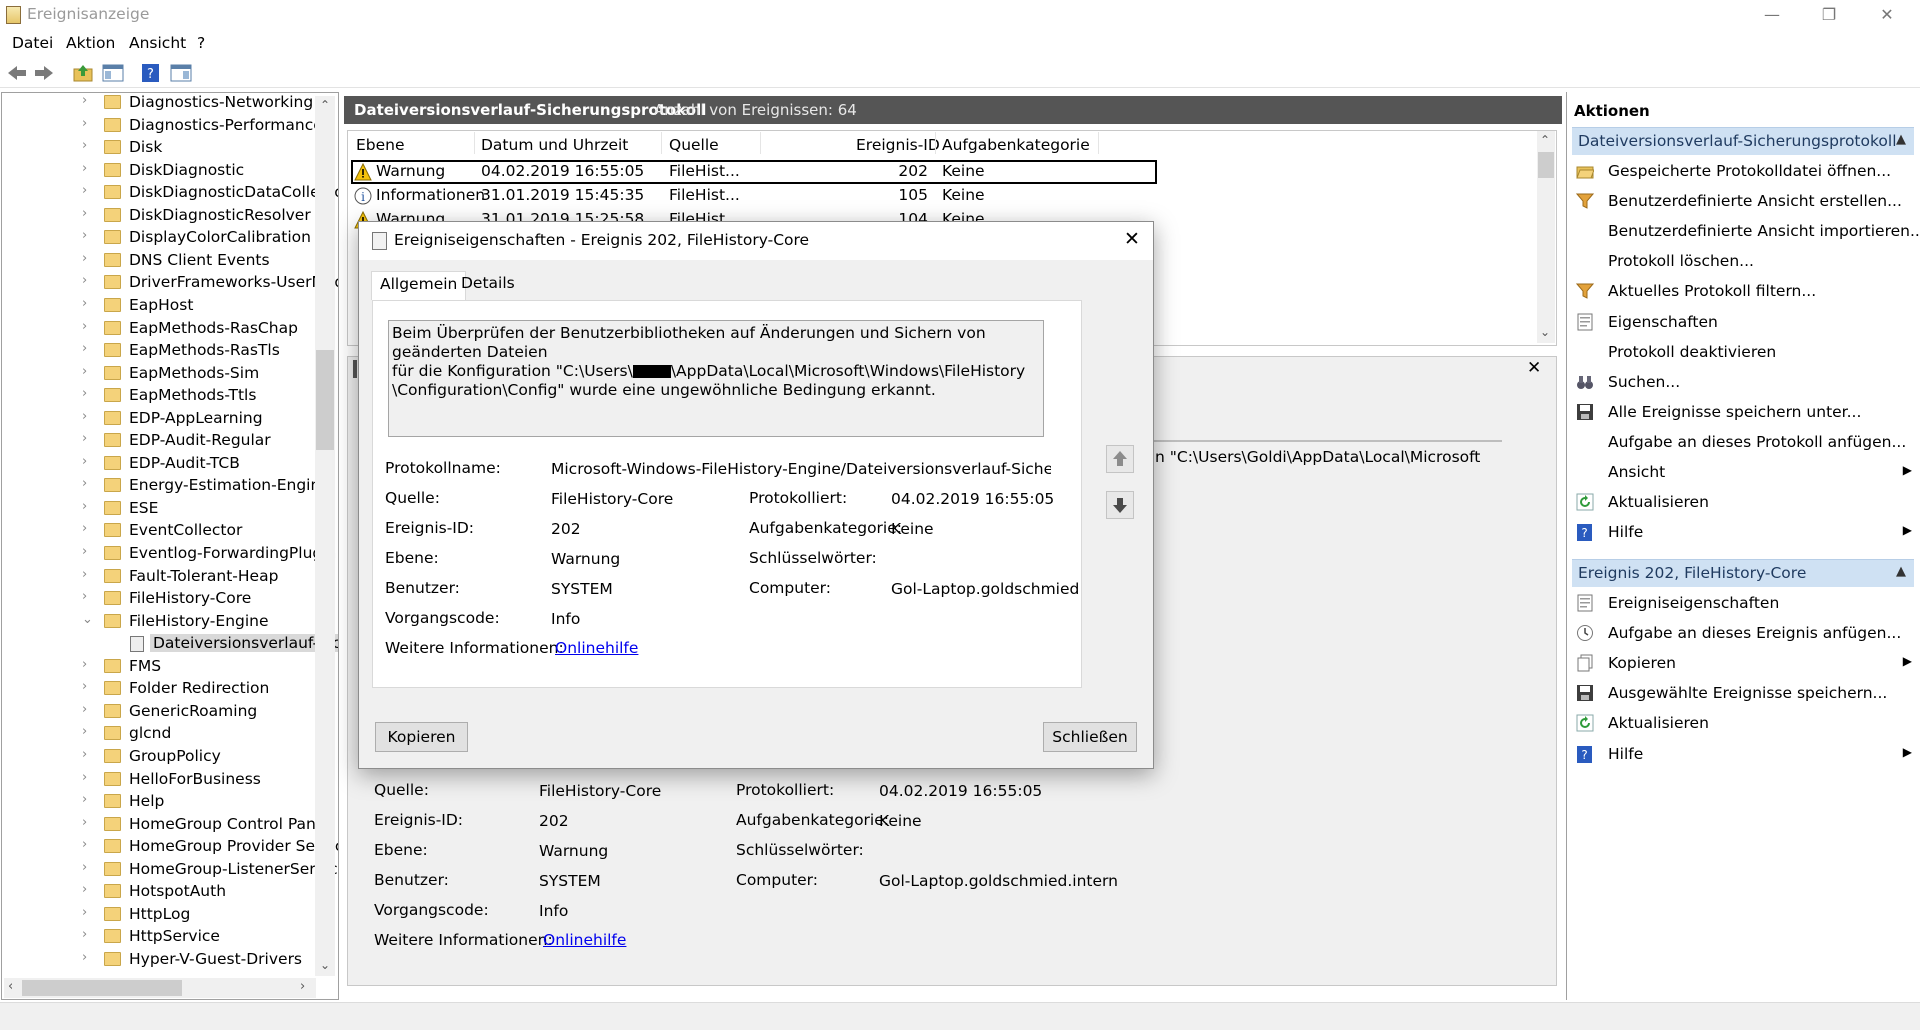  What do you see at coordinates (159, 960) in the screenshot?
I see `tree-item: › Hyper-V-Guest-Drivers` at bounding box center [159, 960].